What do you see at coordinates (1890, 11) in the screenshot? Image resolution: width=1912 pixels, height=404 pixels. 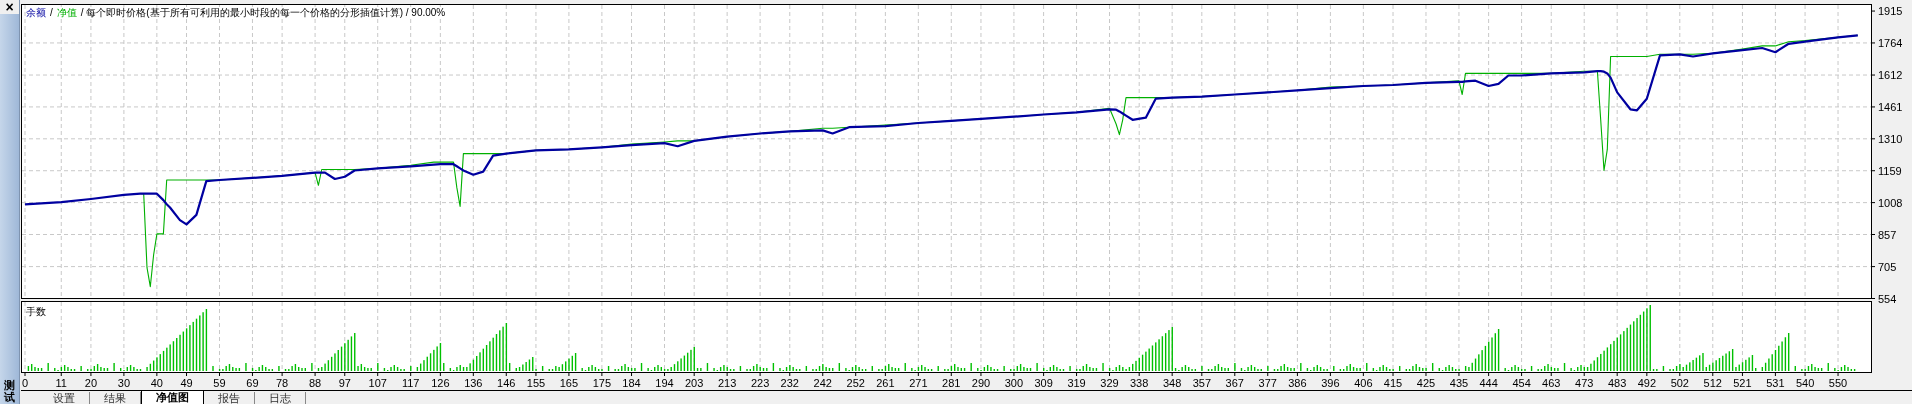 I see `y-axis-label: 1915` at bounding box center [1890, 11].